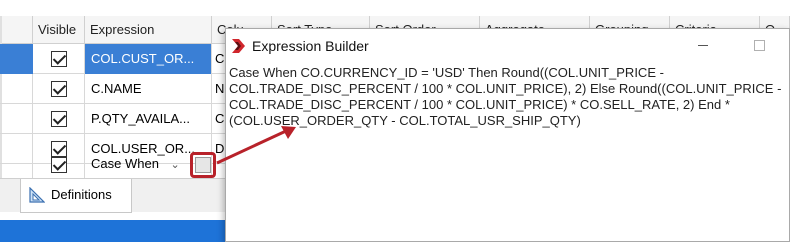  What do you see at coordinates (256, 145) in the screenshot?
I see `callout-arrow` at bounding box center [256, 145].